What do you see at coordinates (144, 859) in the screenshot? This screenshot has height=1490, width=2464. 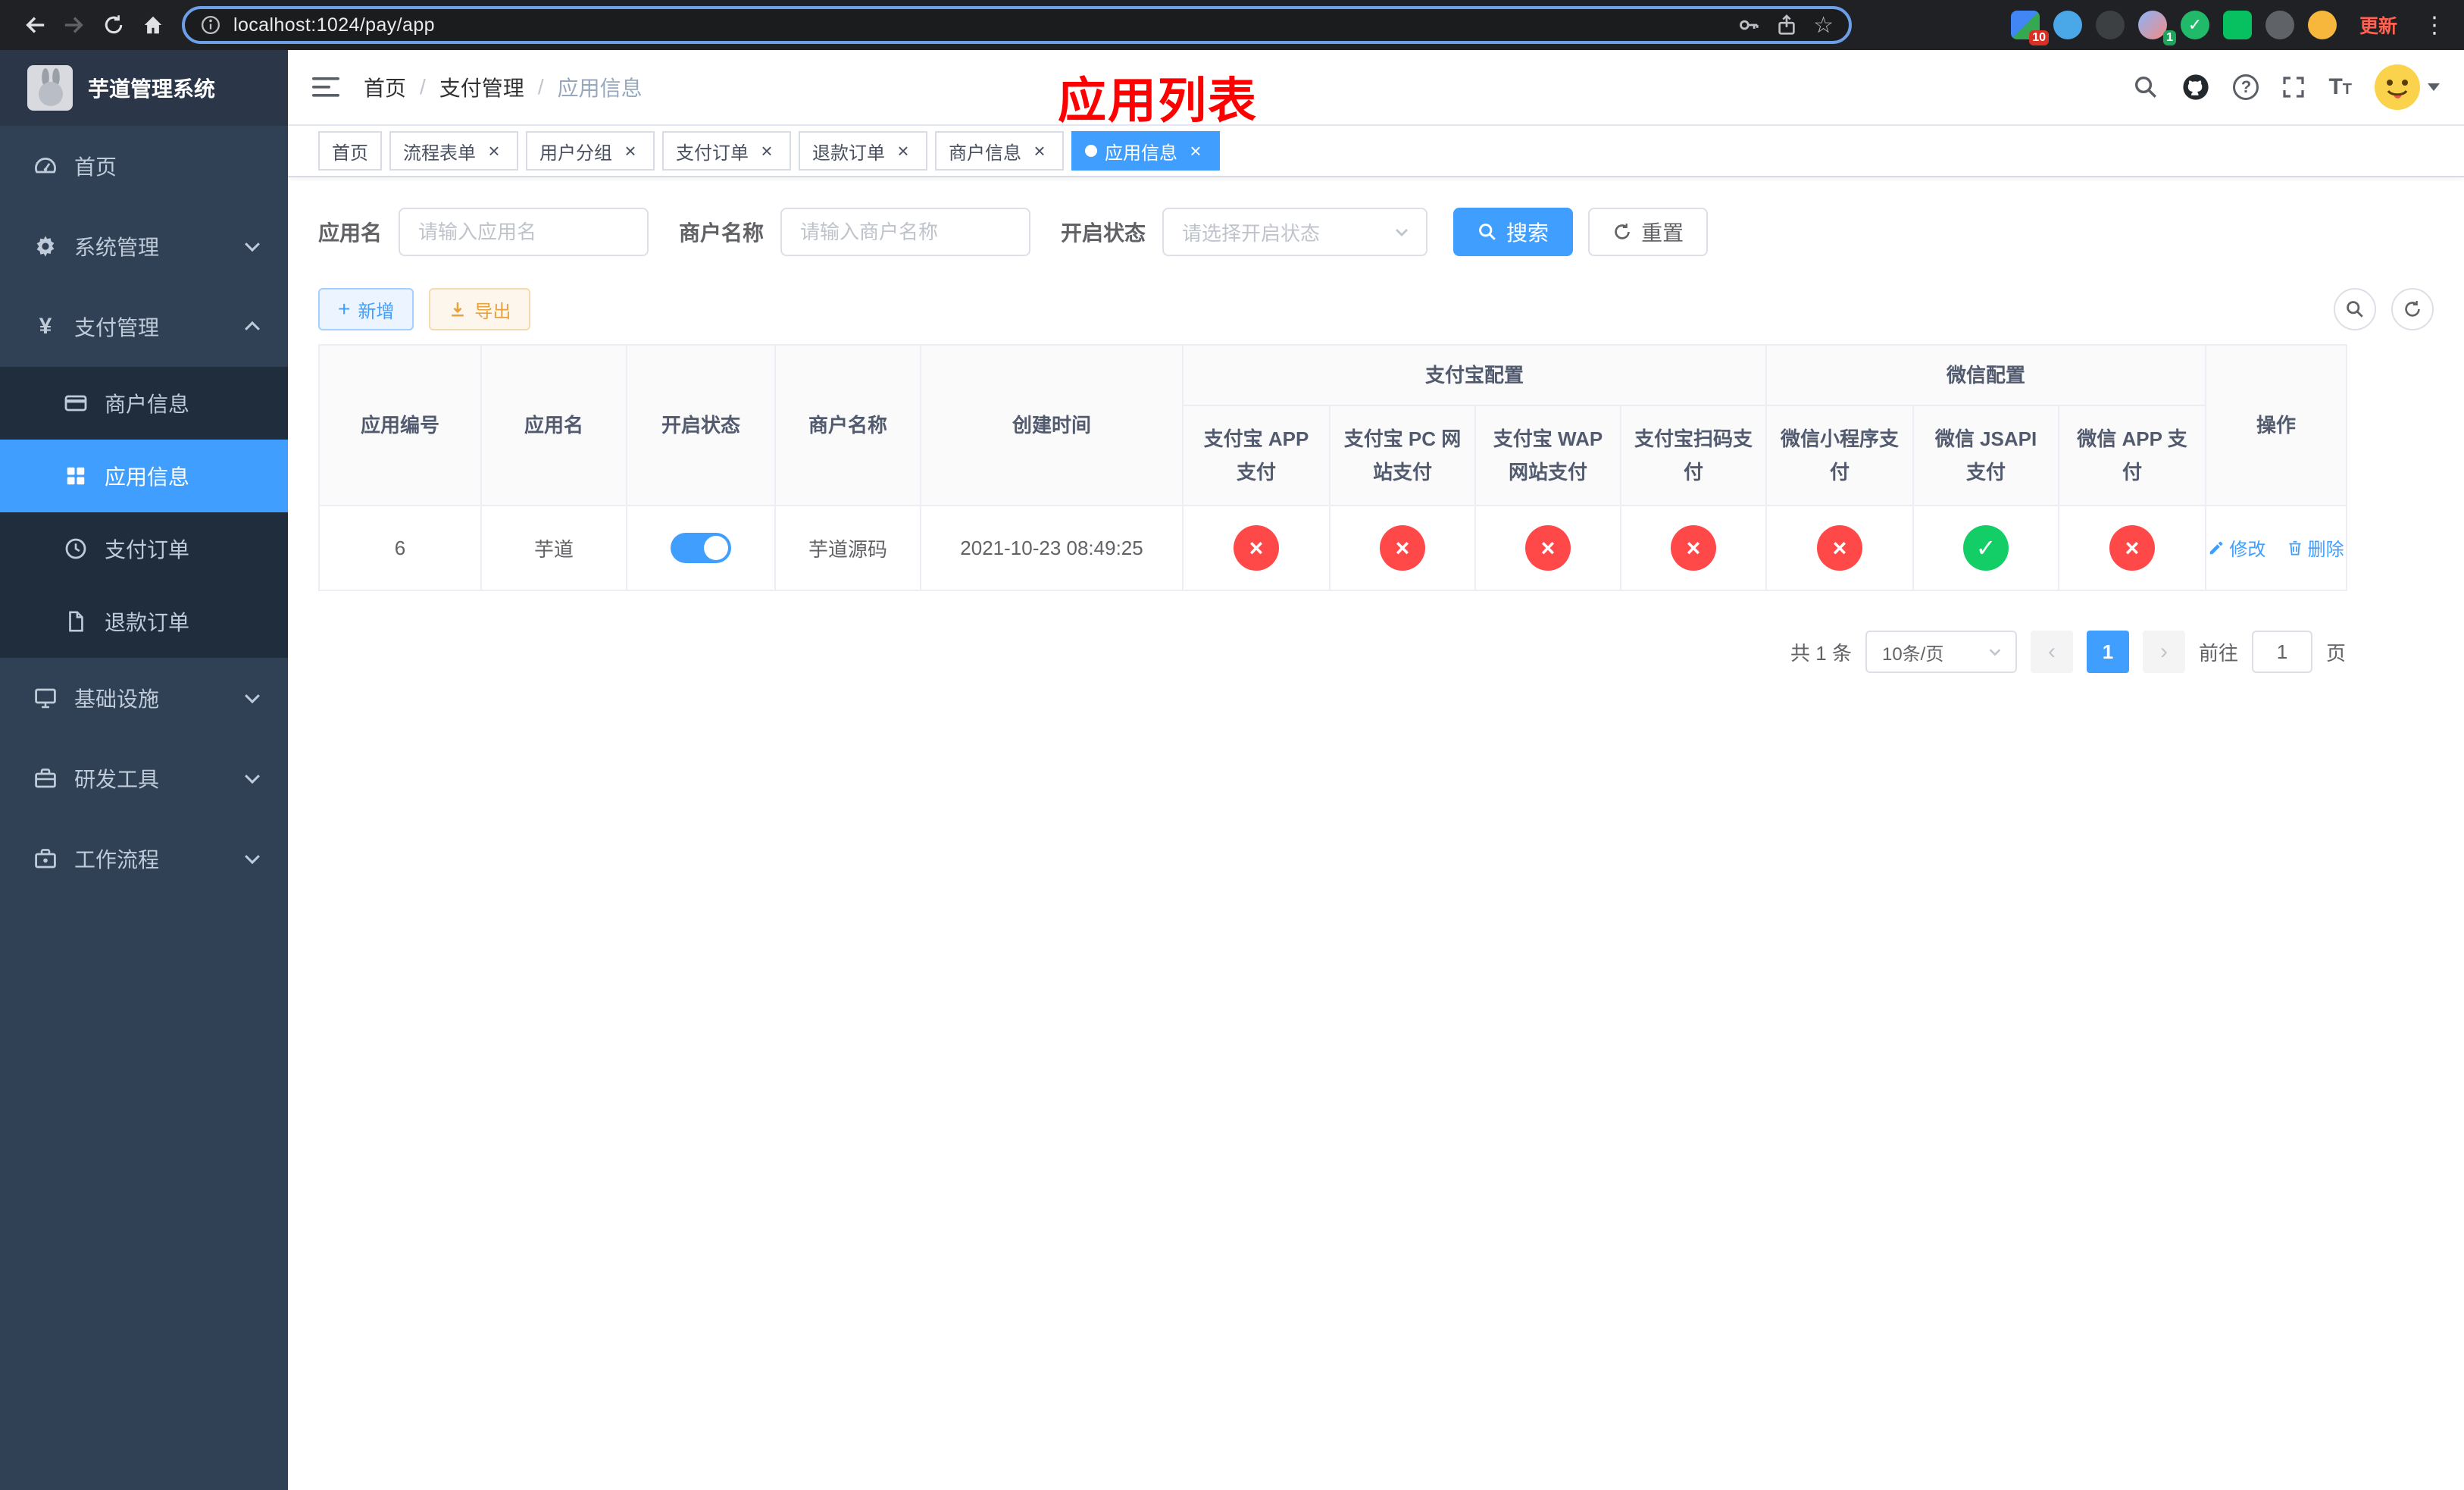 I see `sidebar-item-workflow: 工作流程` at bounding box center [144, 859].